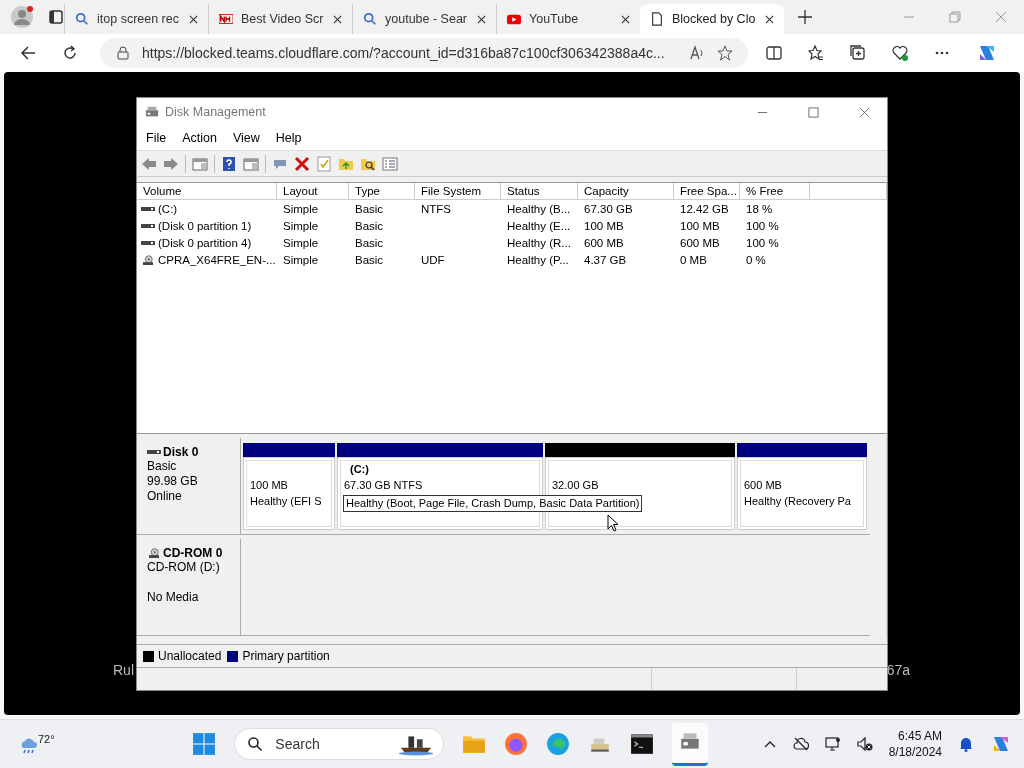  I want to click on partition-info: Healthy (EFI S, so click(286, 501).